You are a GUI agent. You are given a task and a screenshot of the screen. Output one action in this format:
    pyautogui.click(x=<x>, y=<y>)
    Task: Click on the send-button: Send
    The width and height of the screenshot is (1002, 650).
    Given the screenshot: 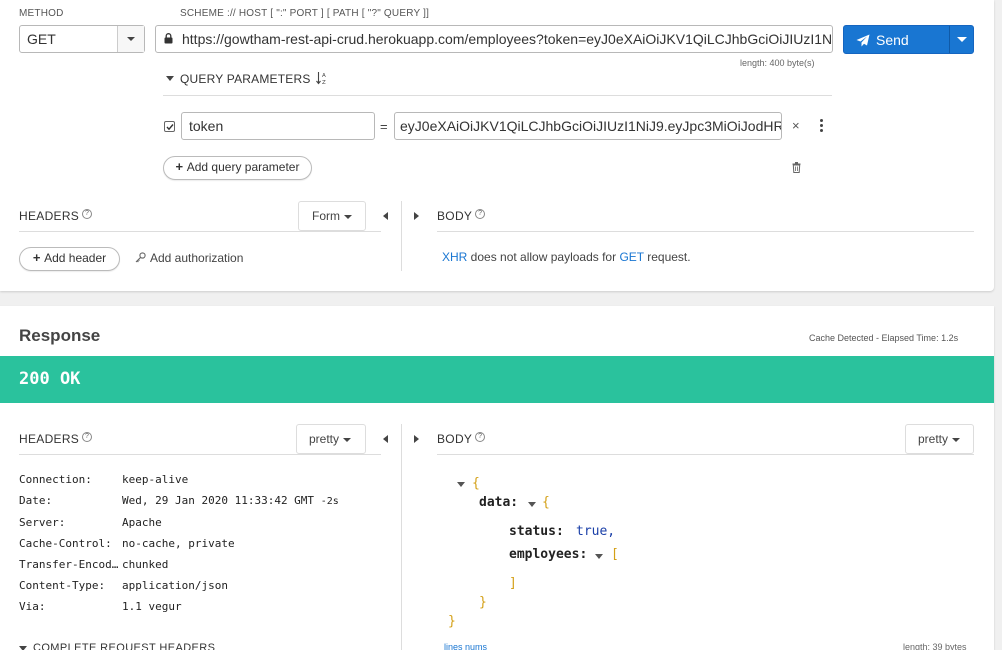 What is the action you would take?
    pyautogui.click(x=908, y=39)
    